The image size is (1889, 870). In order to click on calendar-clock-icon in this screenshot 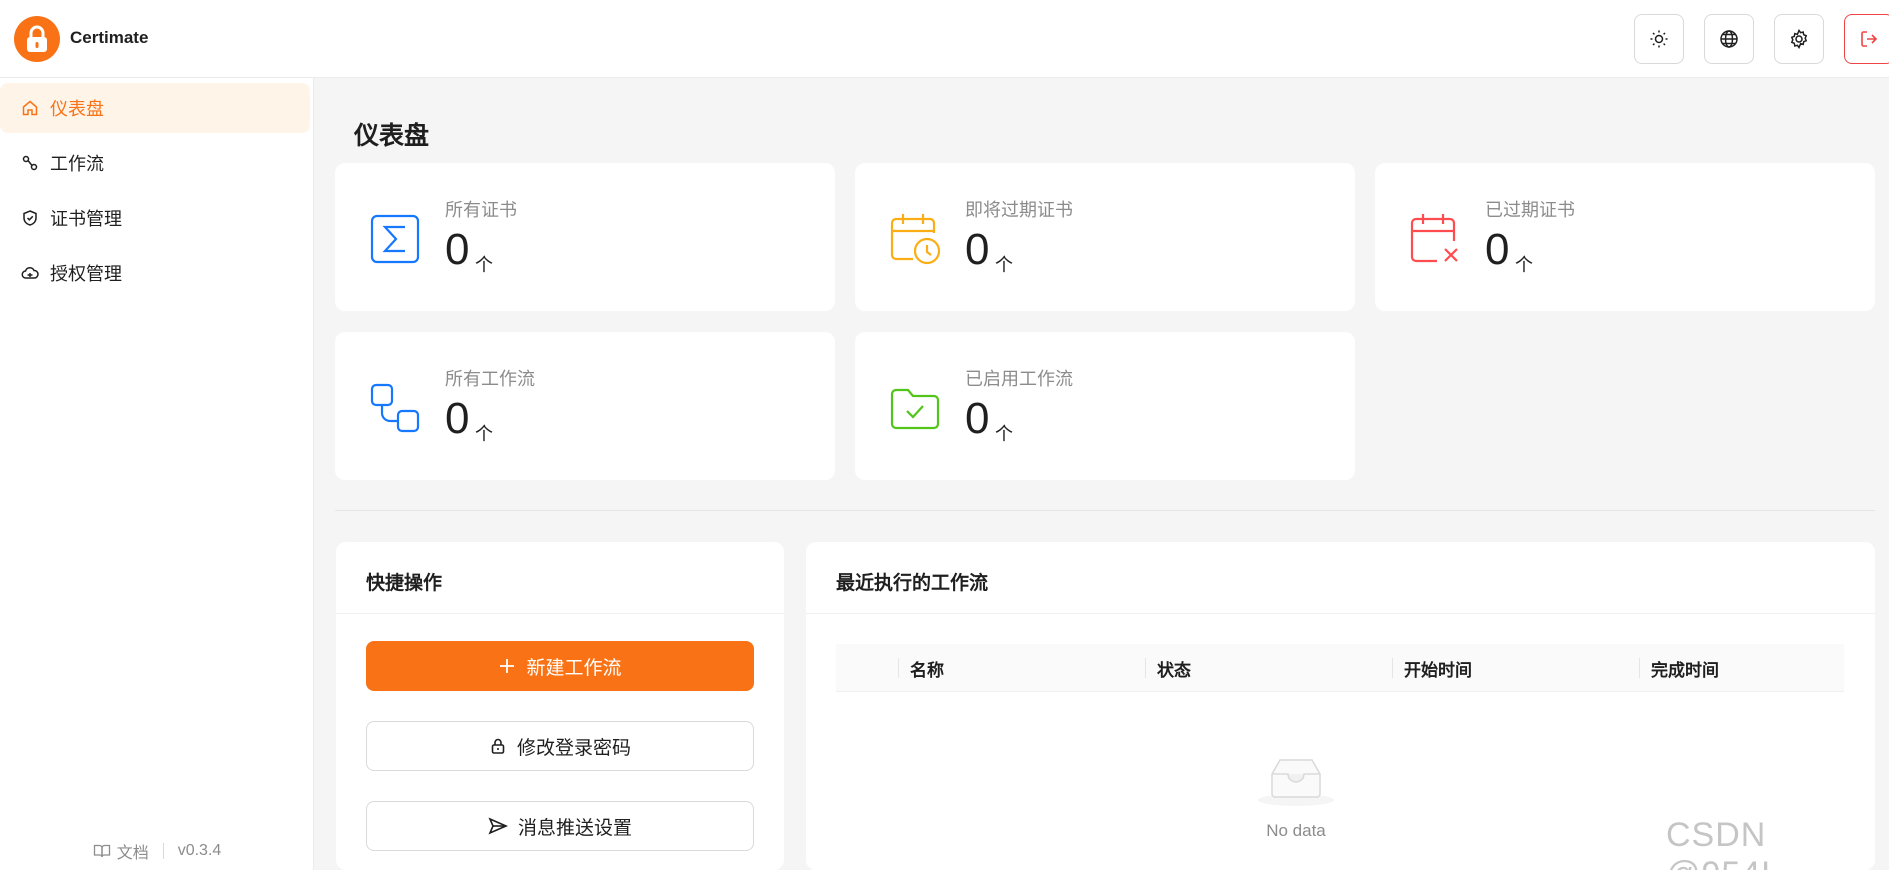, I will do `click(915, 239)`.